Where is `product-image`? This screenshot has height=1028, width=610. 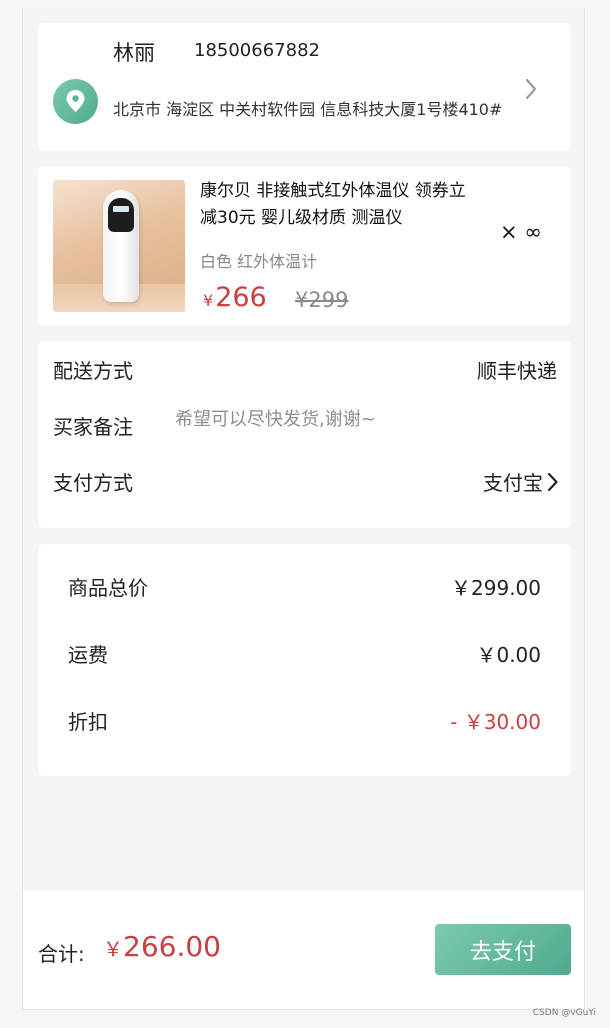 product-image is located at coordinates (119, 246).